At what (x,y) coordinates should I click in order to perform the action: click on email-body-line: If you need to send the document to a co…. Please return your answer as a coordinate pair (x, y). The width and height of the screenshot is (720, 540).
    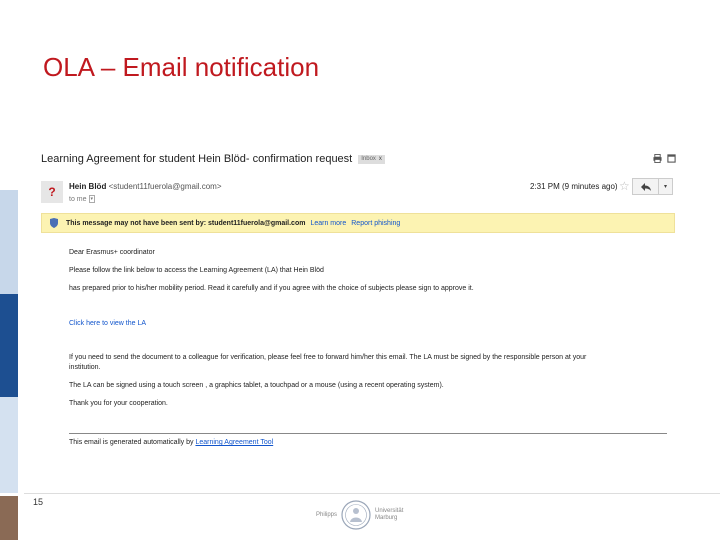
    Looking at the image, I should click on (328, 357).